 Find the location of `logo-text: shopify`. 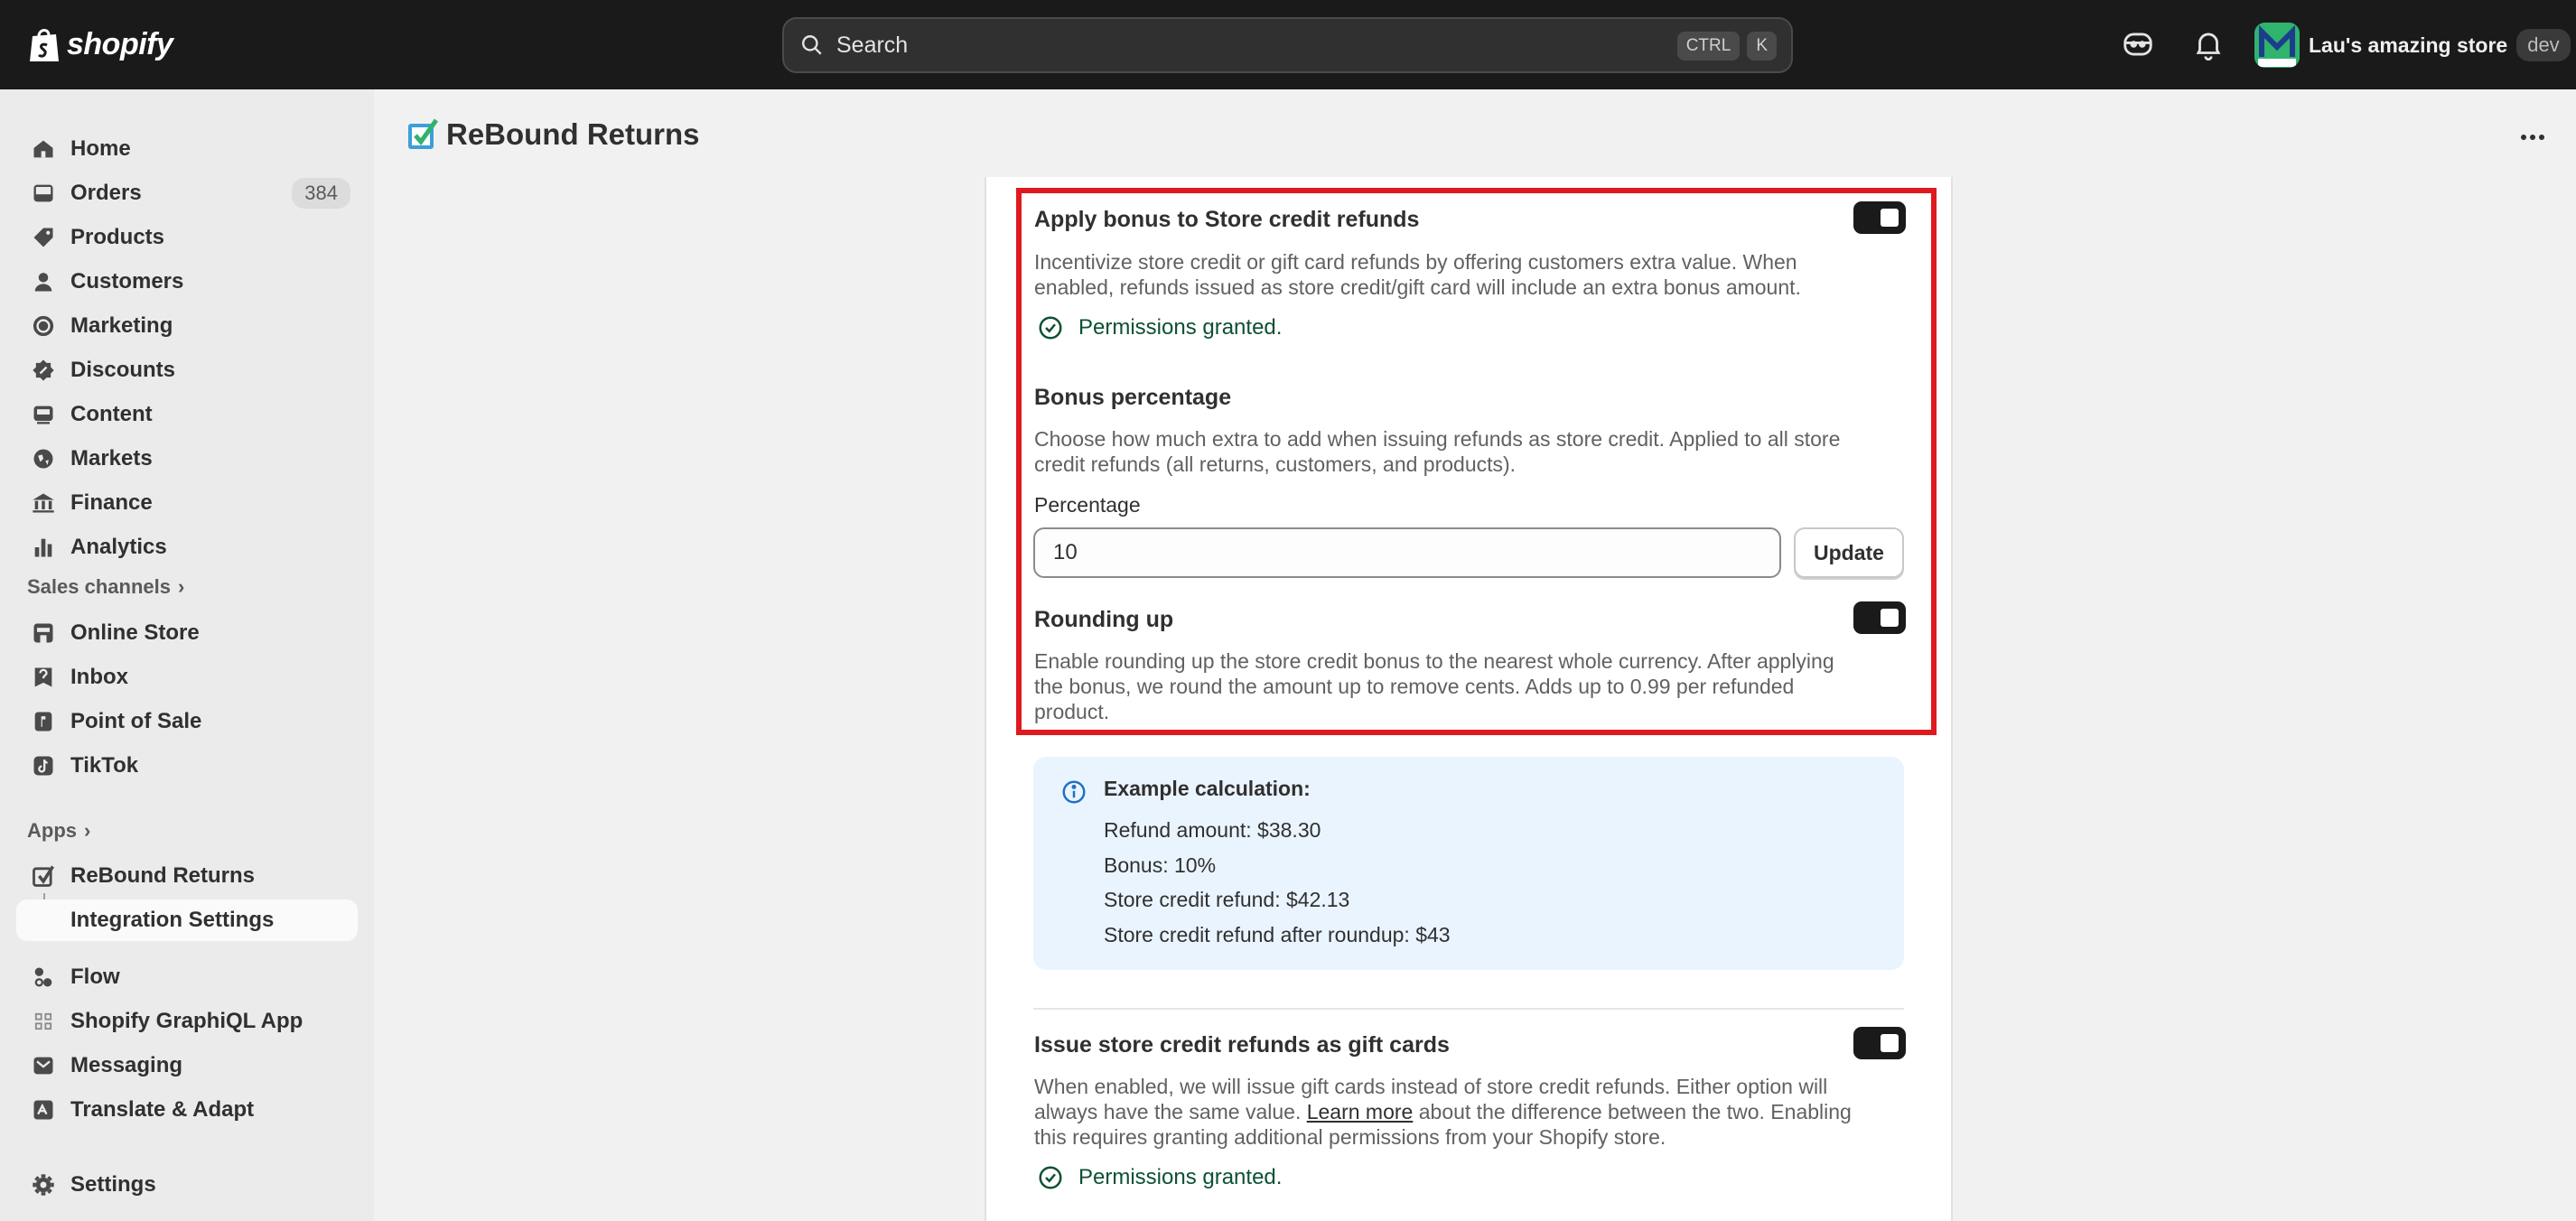

logo-text: shopify is located at coordinates (120, 43).